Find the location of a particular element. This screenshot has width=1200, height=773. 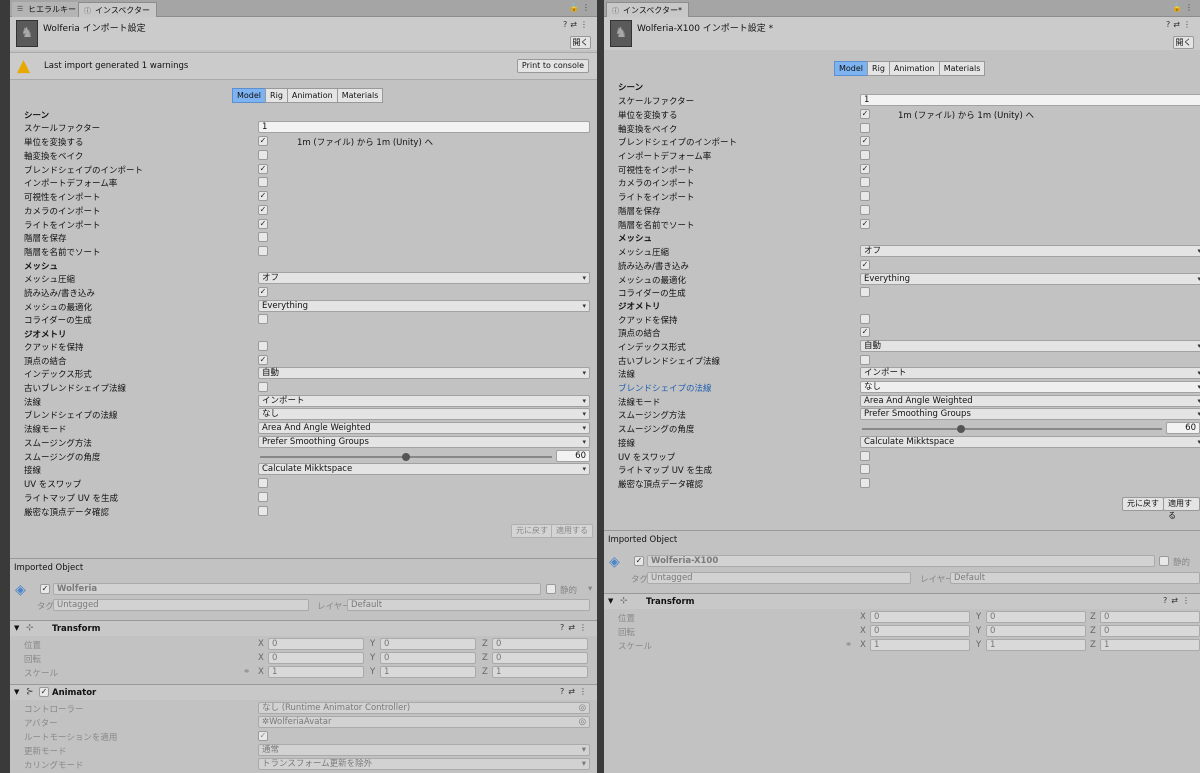

print-to-console-button: Print to console is located at coordinates (552, 66).